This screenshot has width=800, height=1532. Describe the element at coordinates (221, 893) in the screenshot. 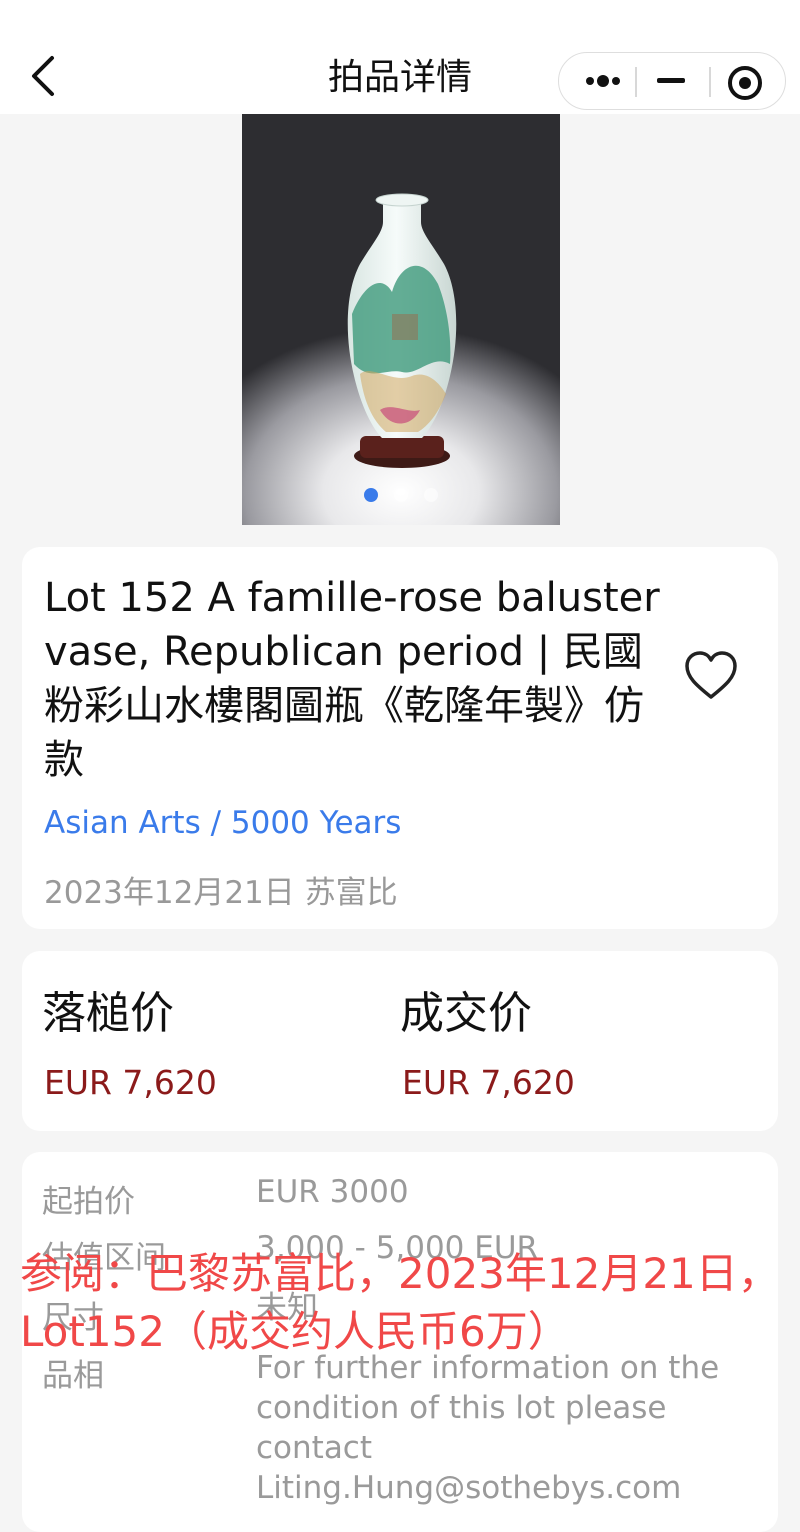

I see `auction-date-house: 2023年12月21日 苏富比` at that location.